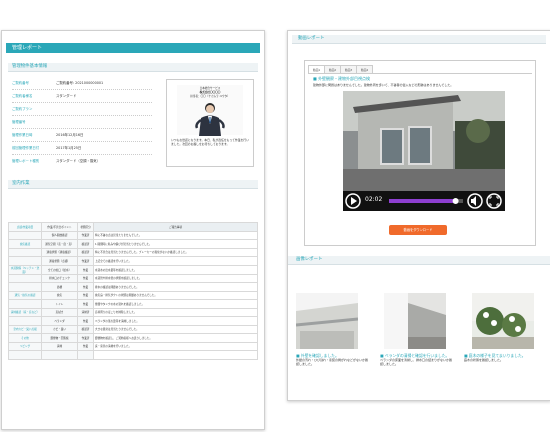 Image resolution: width=550 pixels, height=432 pixels. I want to click on table-cell: 排水口のチェック, so click(59, 278).